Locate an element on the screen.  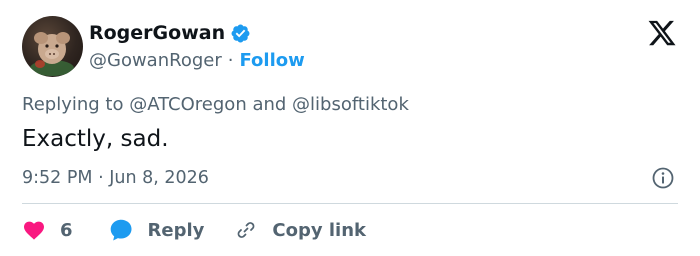
mention-link-2: @libsoftiktok is located at coordinates (350, 104).